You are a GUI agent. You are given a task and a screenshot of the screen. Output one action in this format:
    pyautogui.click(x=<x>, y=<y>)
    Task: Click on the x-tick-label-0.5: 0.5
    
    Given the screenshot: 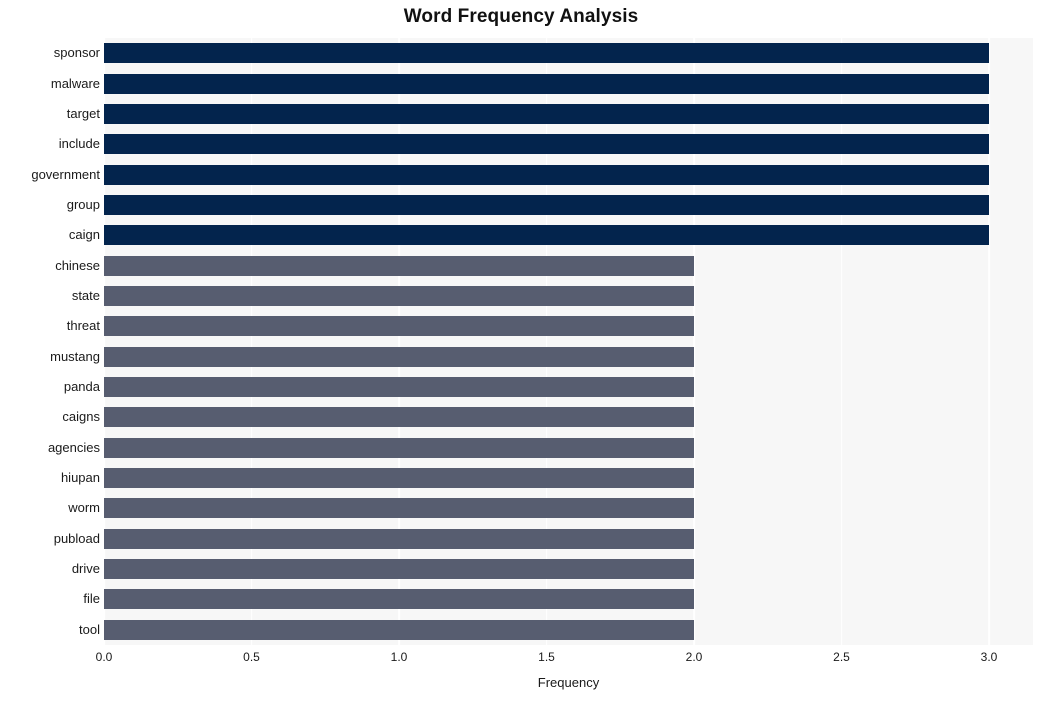 What is the action you would take?
    pyautogui.click(x=251, y=657)
    